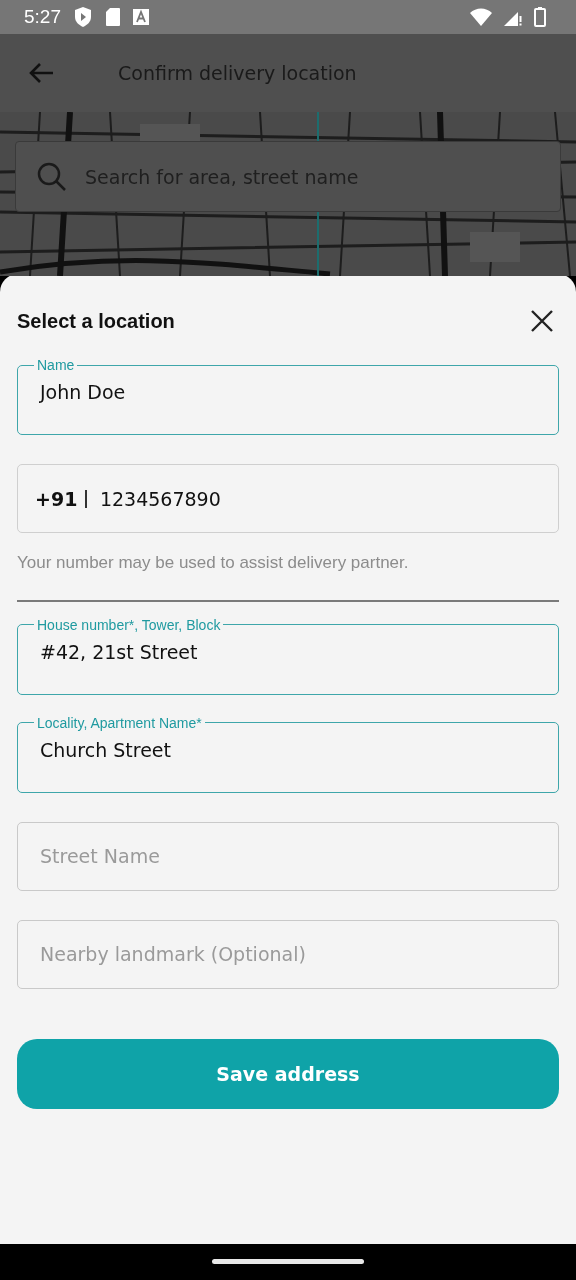 The height and width of the screenshot is (1280, 576). What do you see at coordinates (42, 17) in the screenshot?
I see `clock: 5:27` at bounding box center [42, 17].